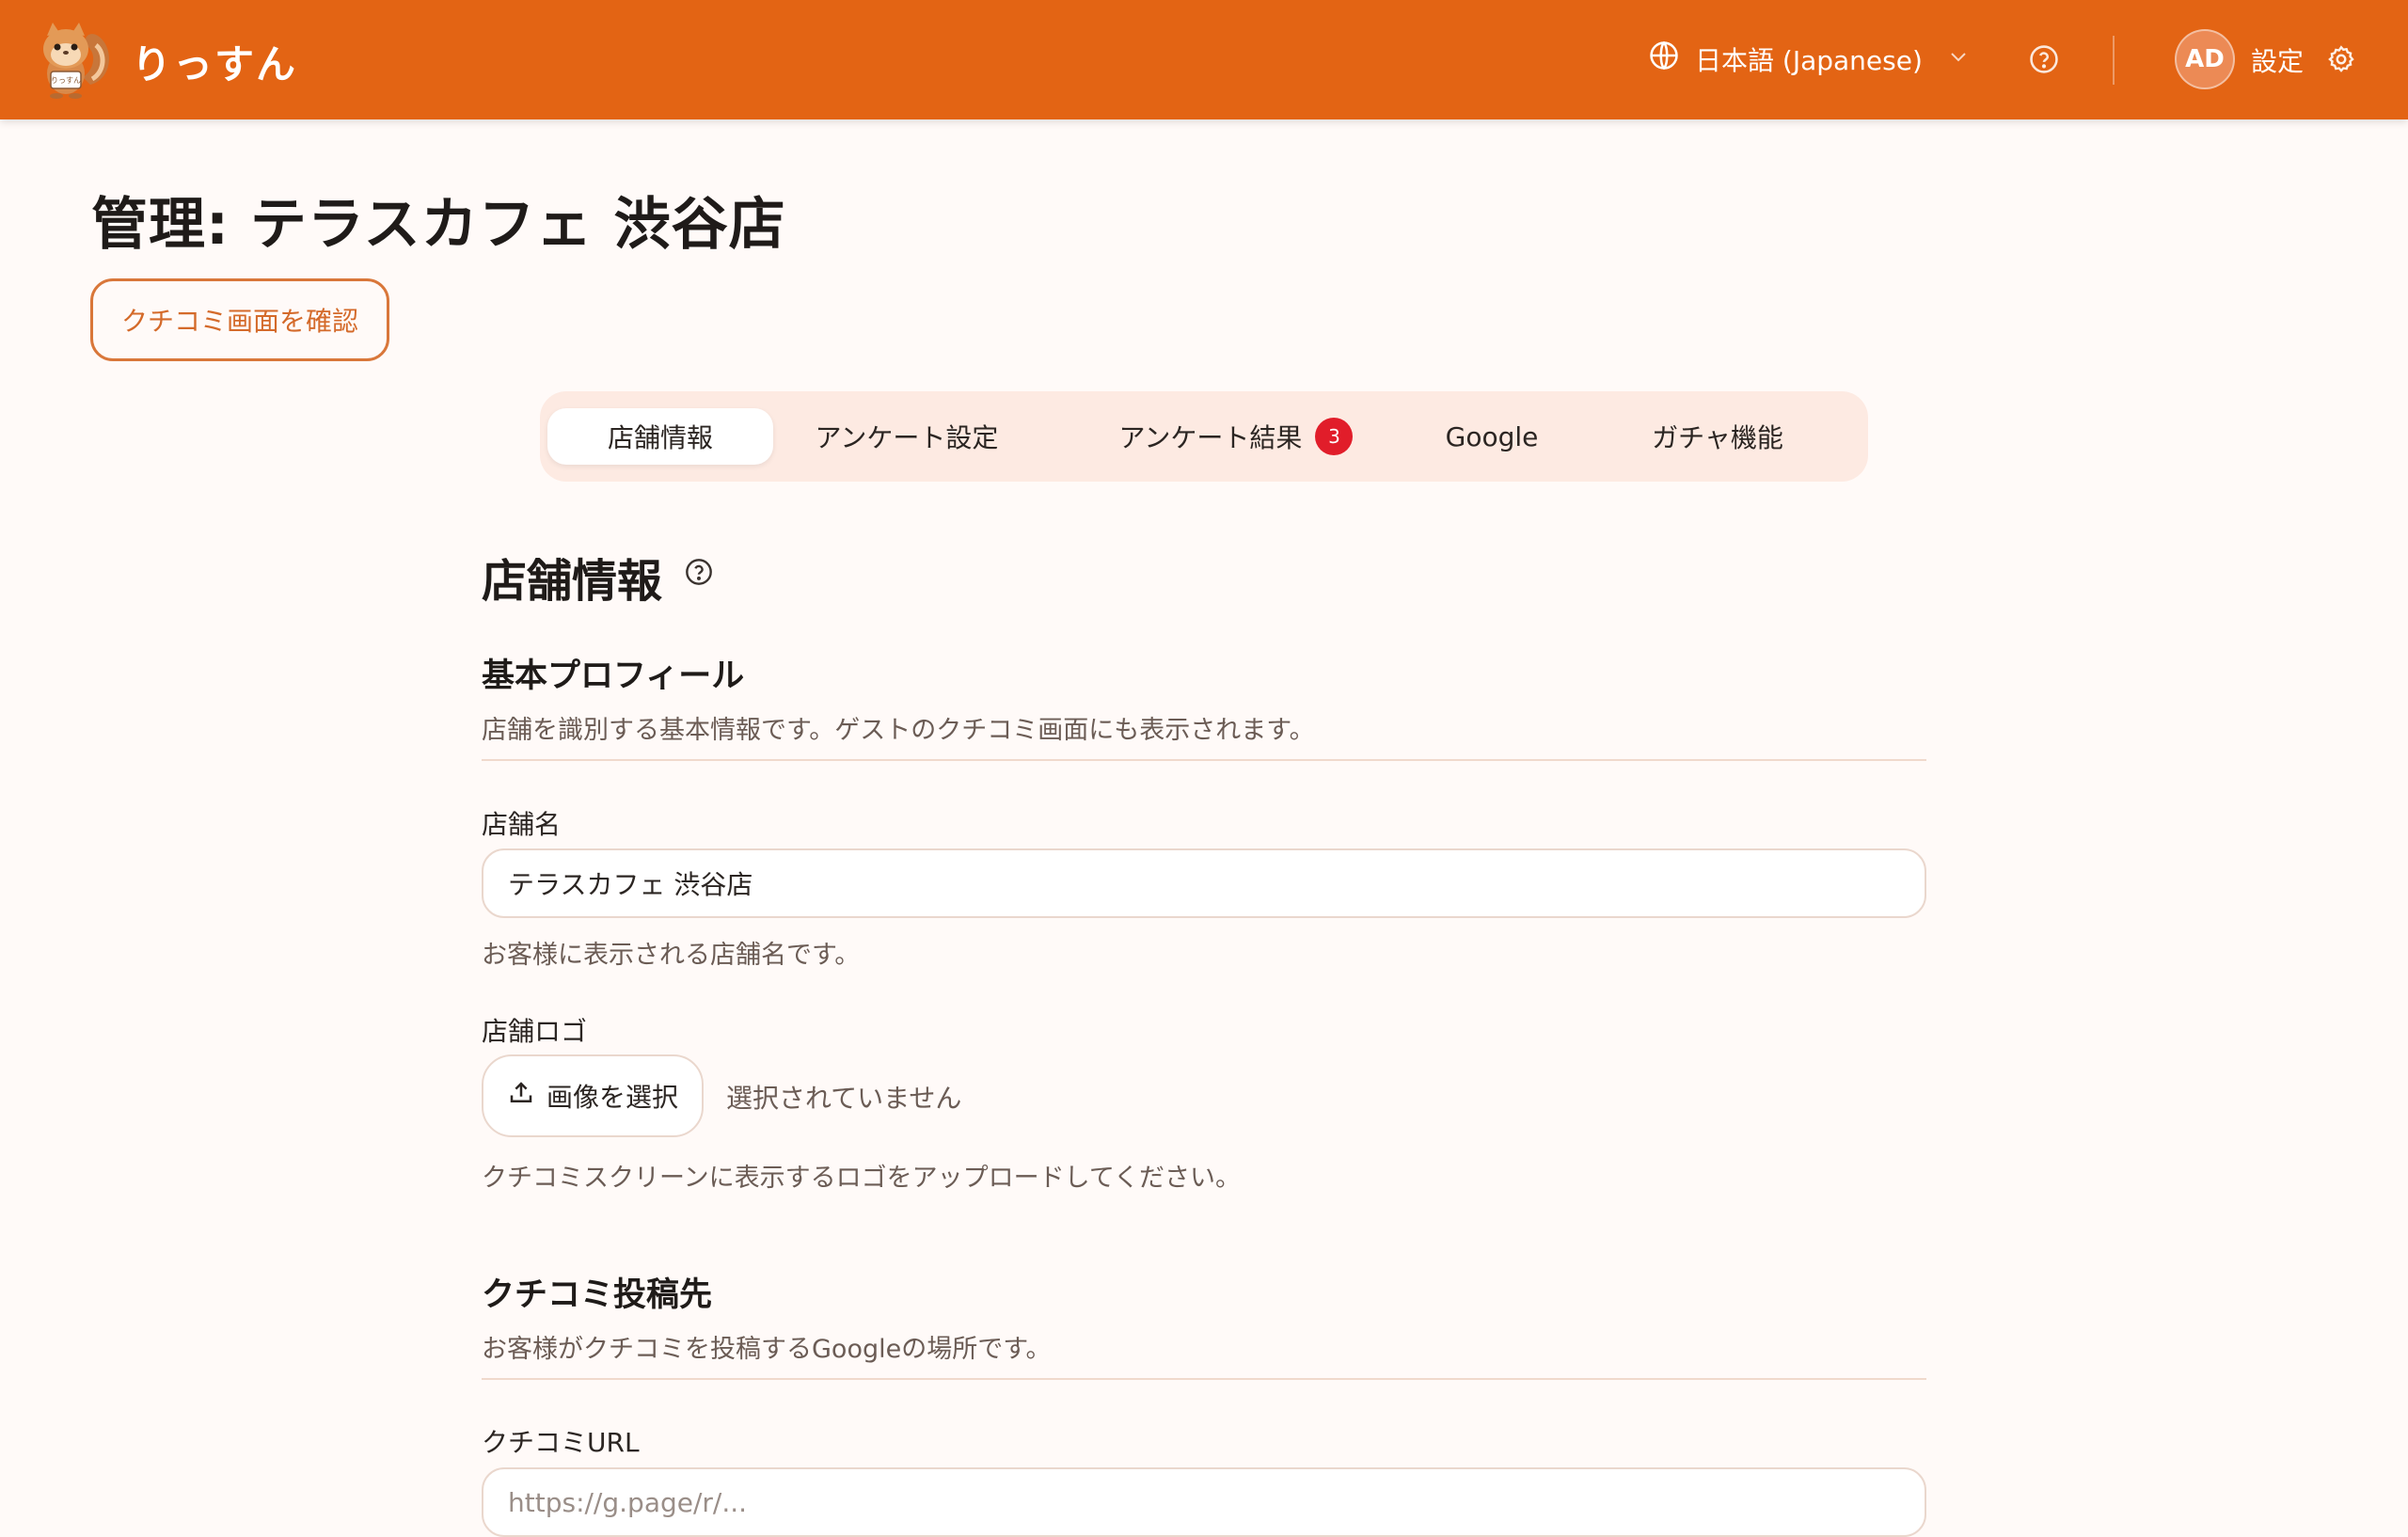 The image size is (2408, 1537). I want to click on select-image-button: 画像を選択, so click(593, 1095).